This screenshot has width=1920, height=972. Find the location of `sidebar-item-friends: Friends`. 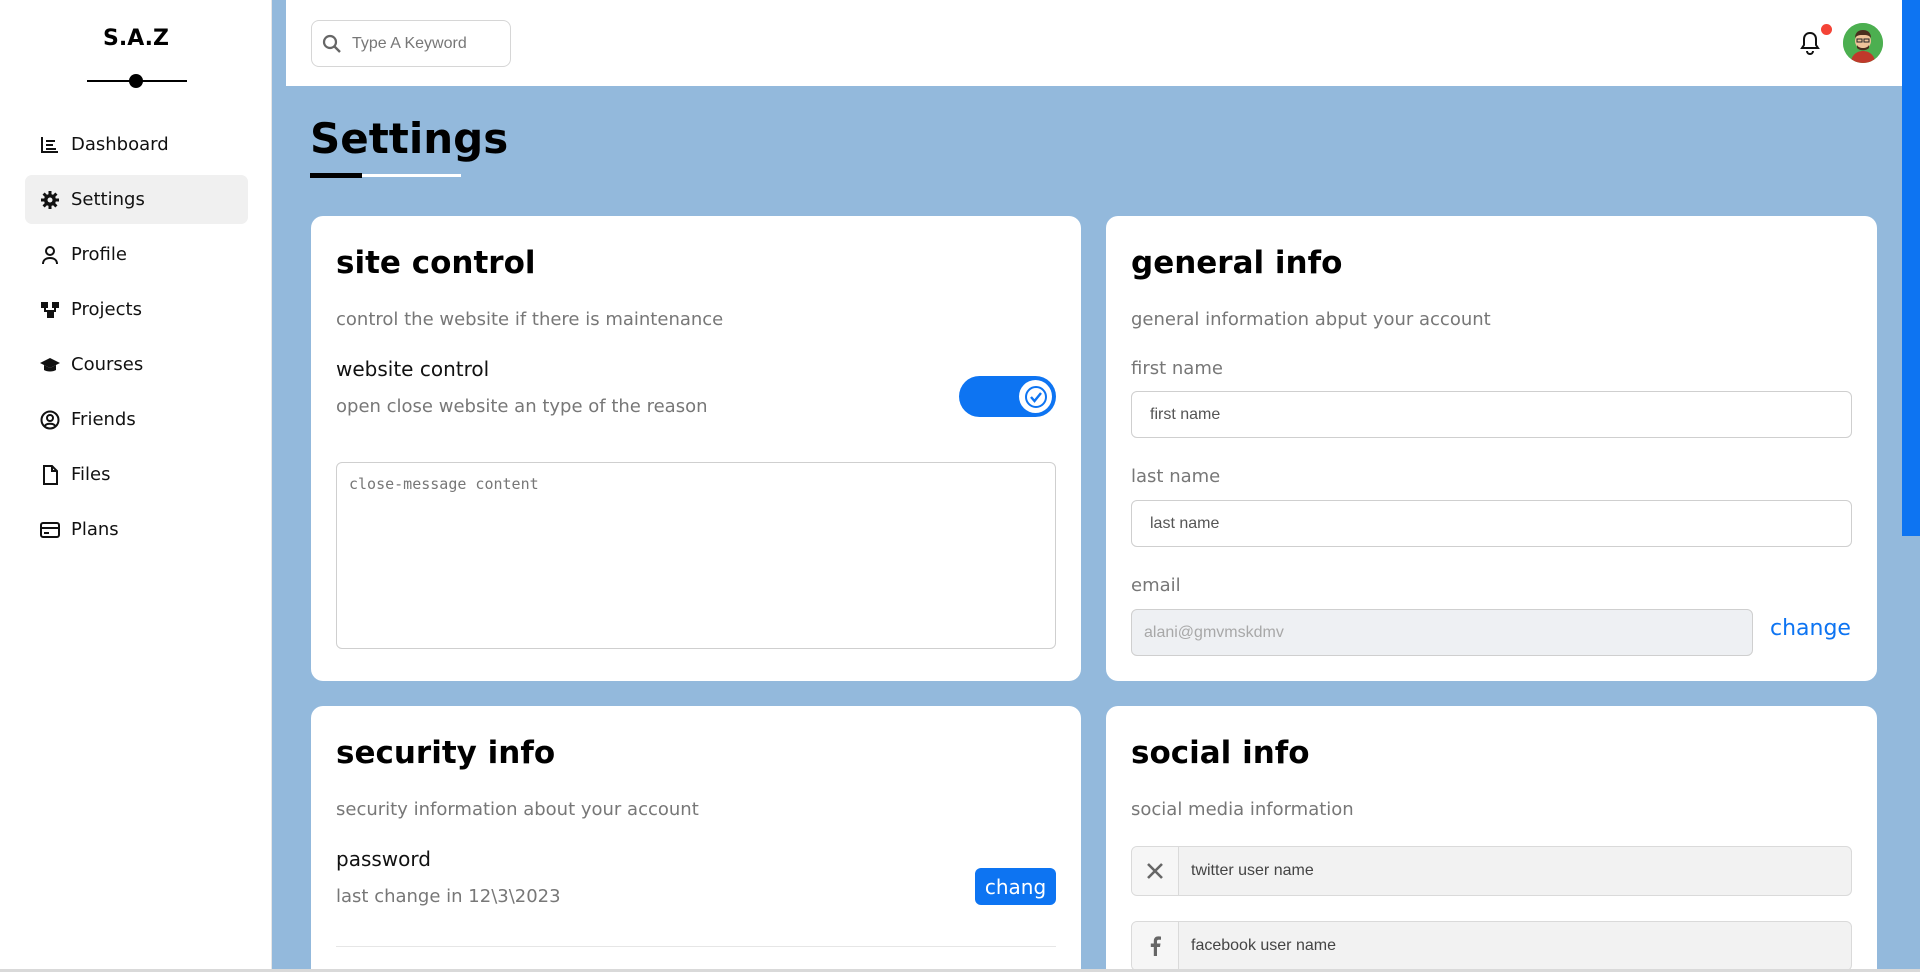

sidebar-item-friends: Friends is located at coordinates (136, 419).